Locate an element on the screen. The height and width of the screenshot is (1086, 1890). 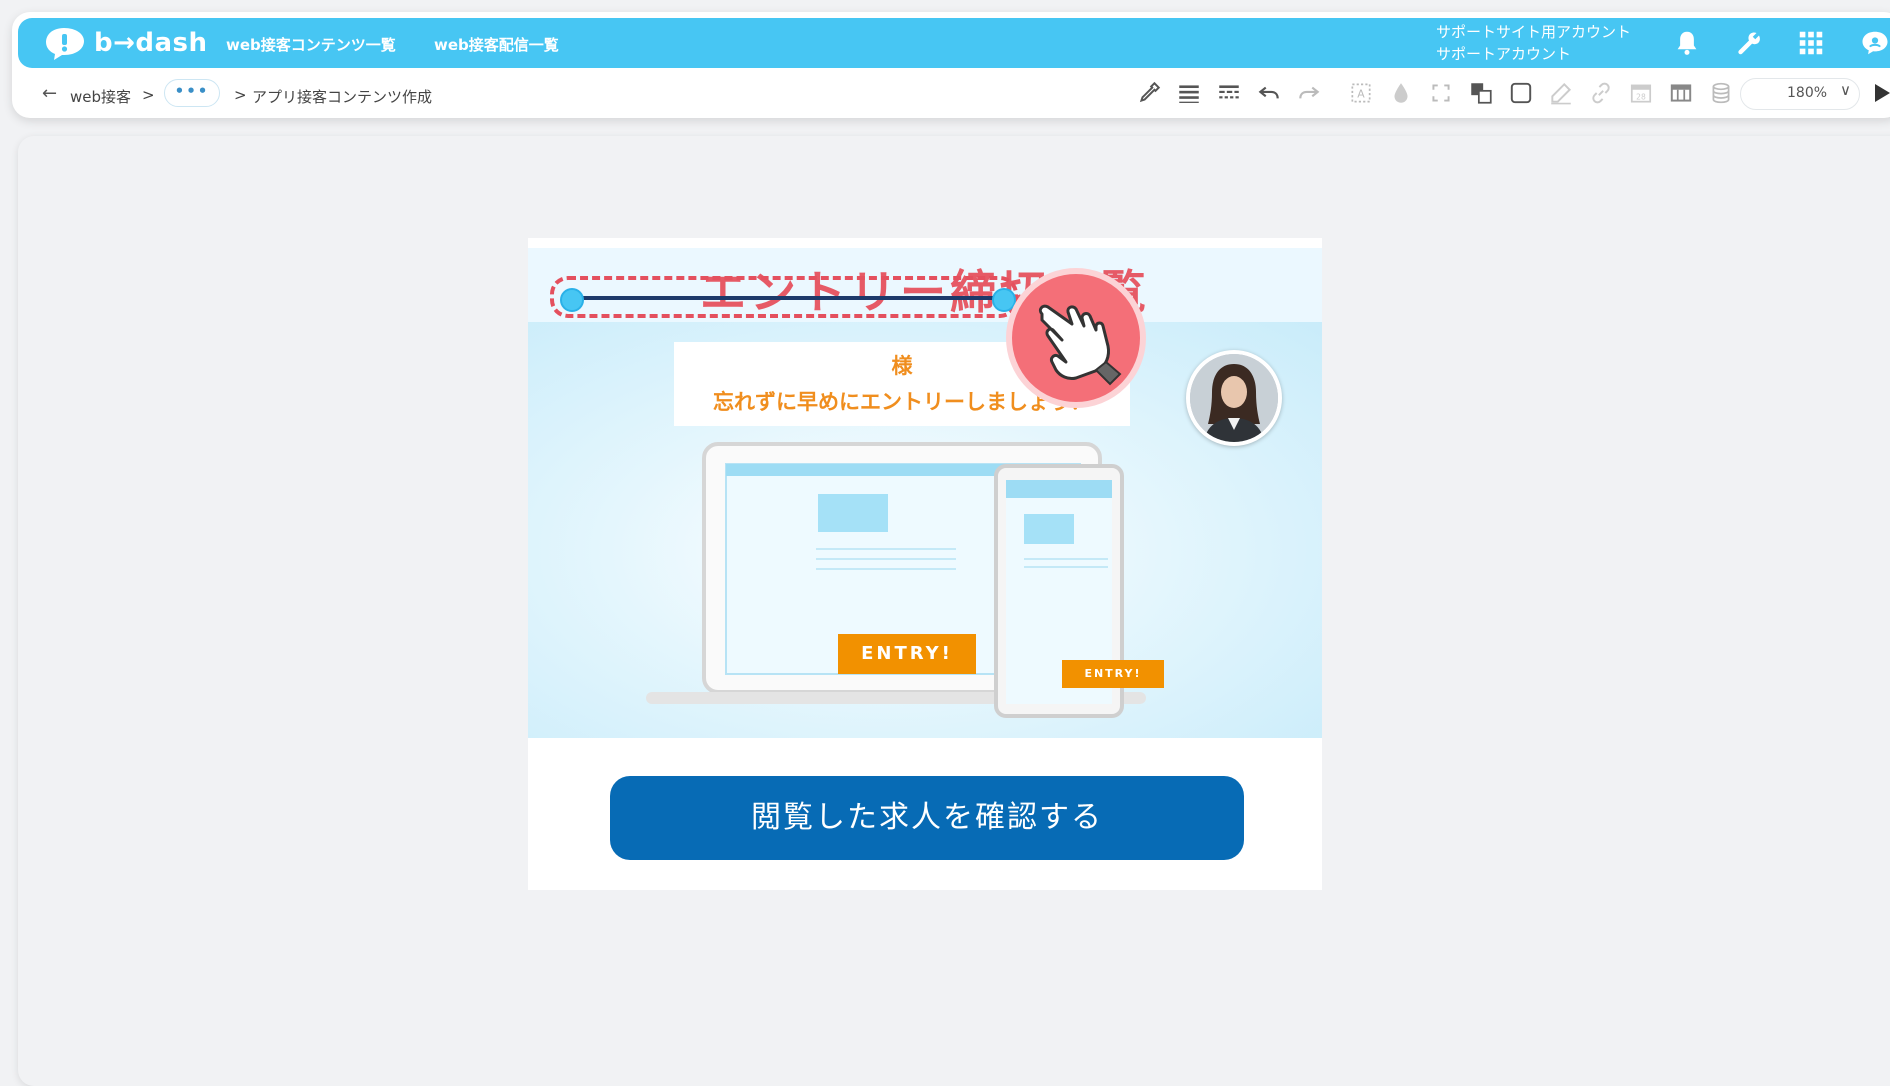
account-site-label: サポートサイト用アカウント is located at coordinates (1534, 32).